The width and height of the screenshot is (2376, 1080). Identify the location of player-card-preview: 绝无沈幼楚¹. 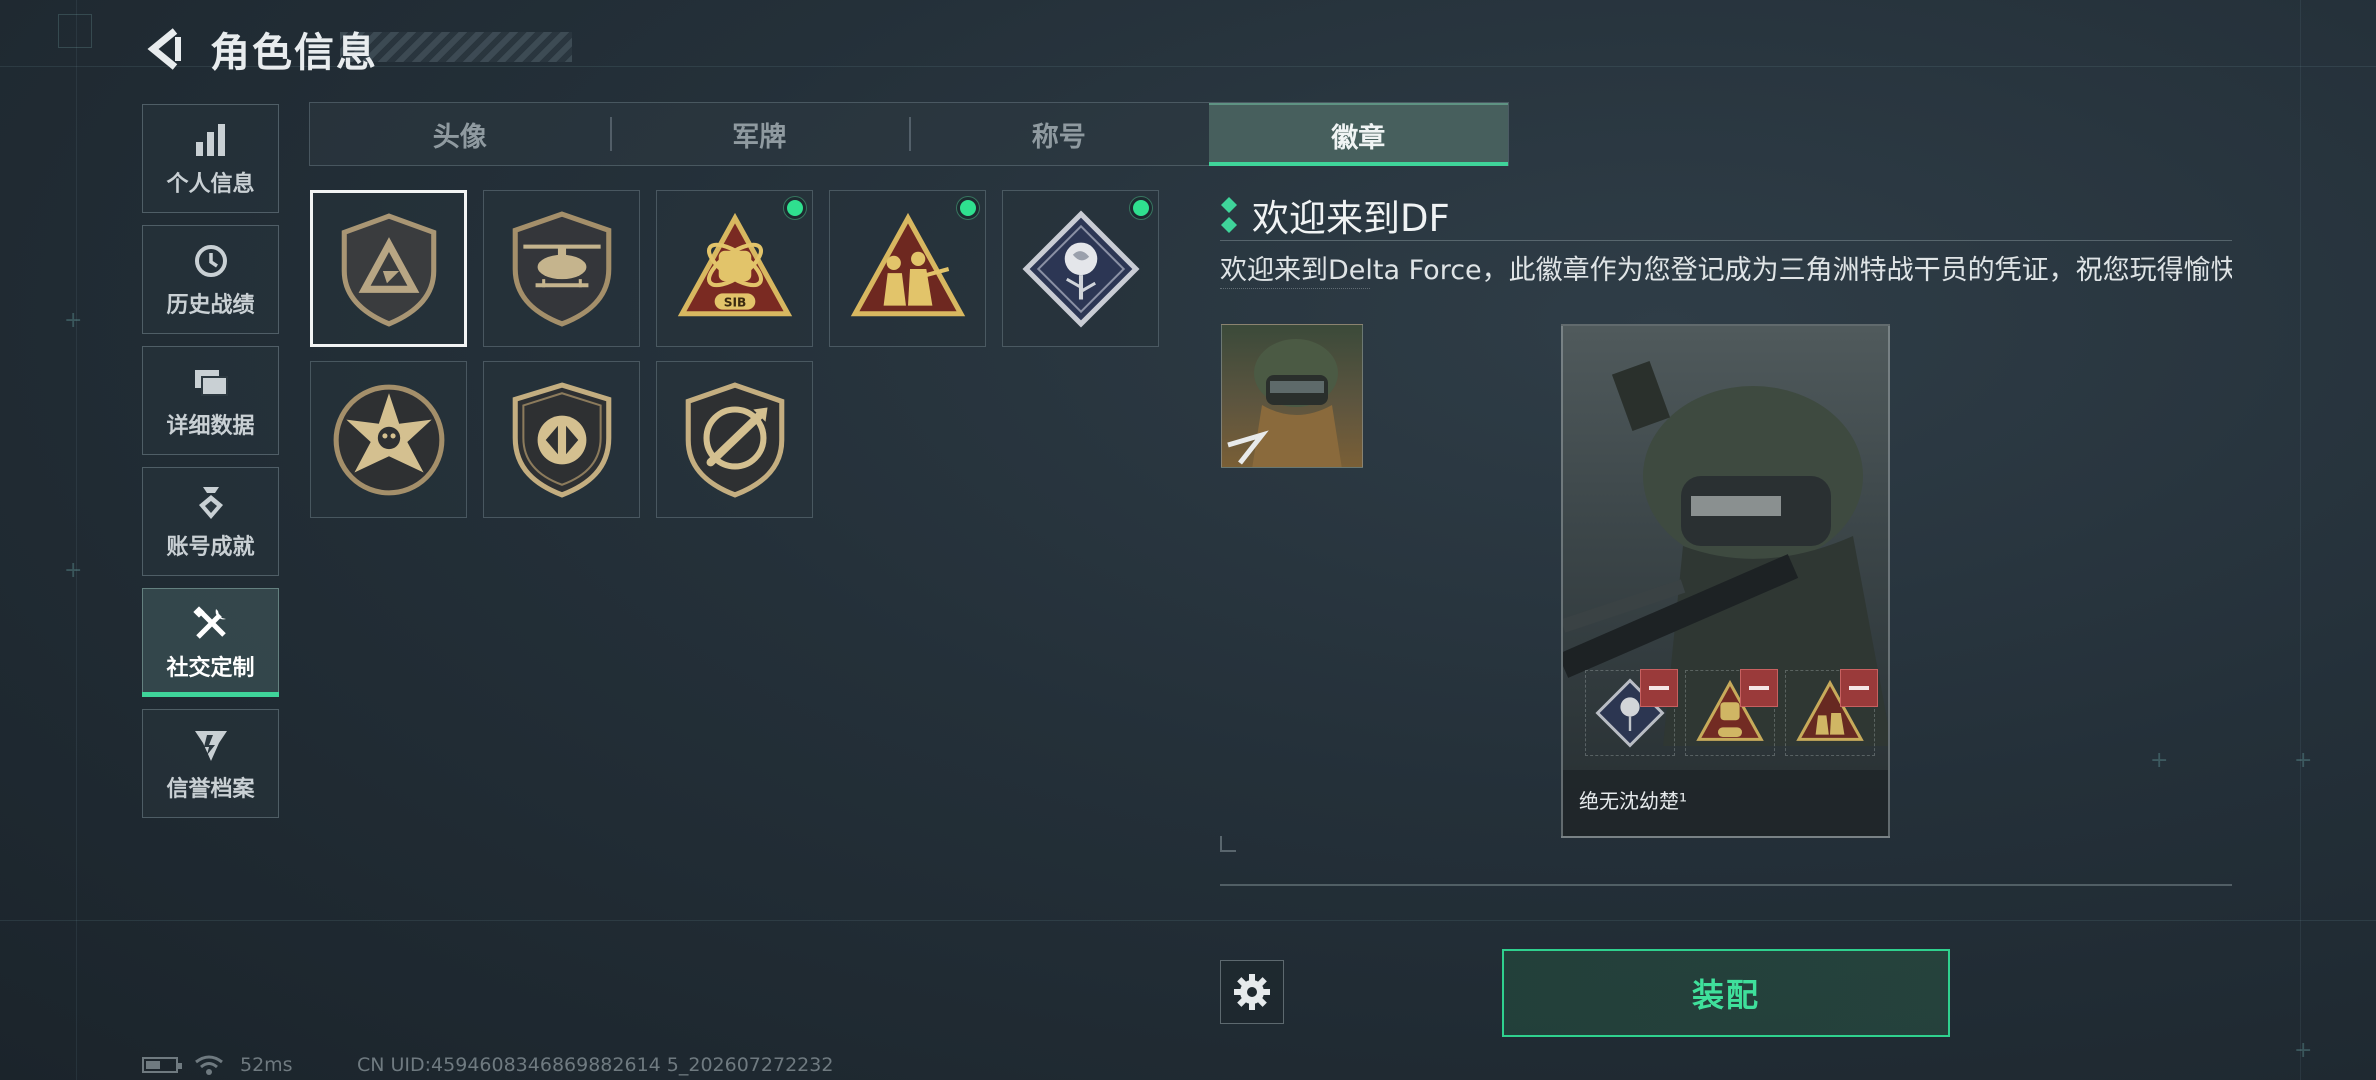
(1725, 581).